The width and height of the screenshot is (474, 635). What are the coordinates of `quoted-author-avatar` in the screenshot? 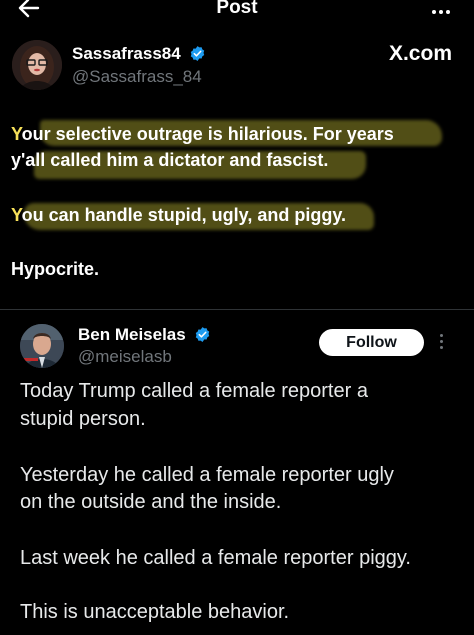 It's located at (42, 346).